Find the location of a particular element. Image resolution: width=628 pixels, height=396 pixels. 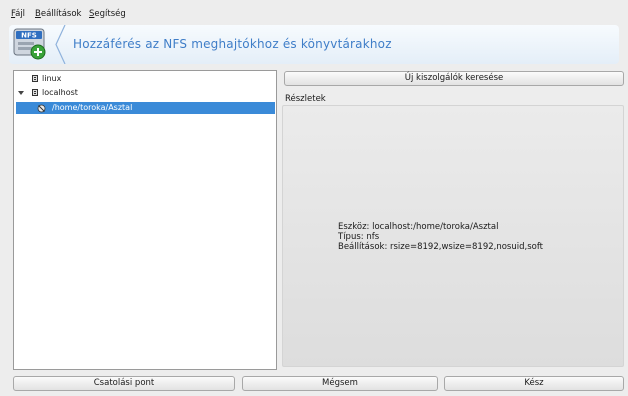

tree-item-linux: linux is located at coordinates (145, 79).